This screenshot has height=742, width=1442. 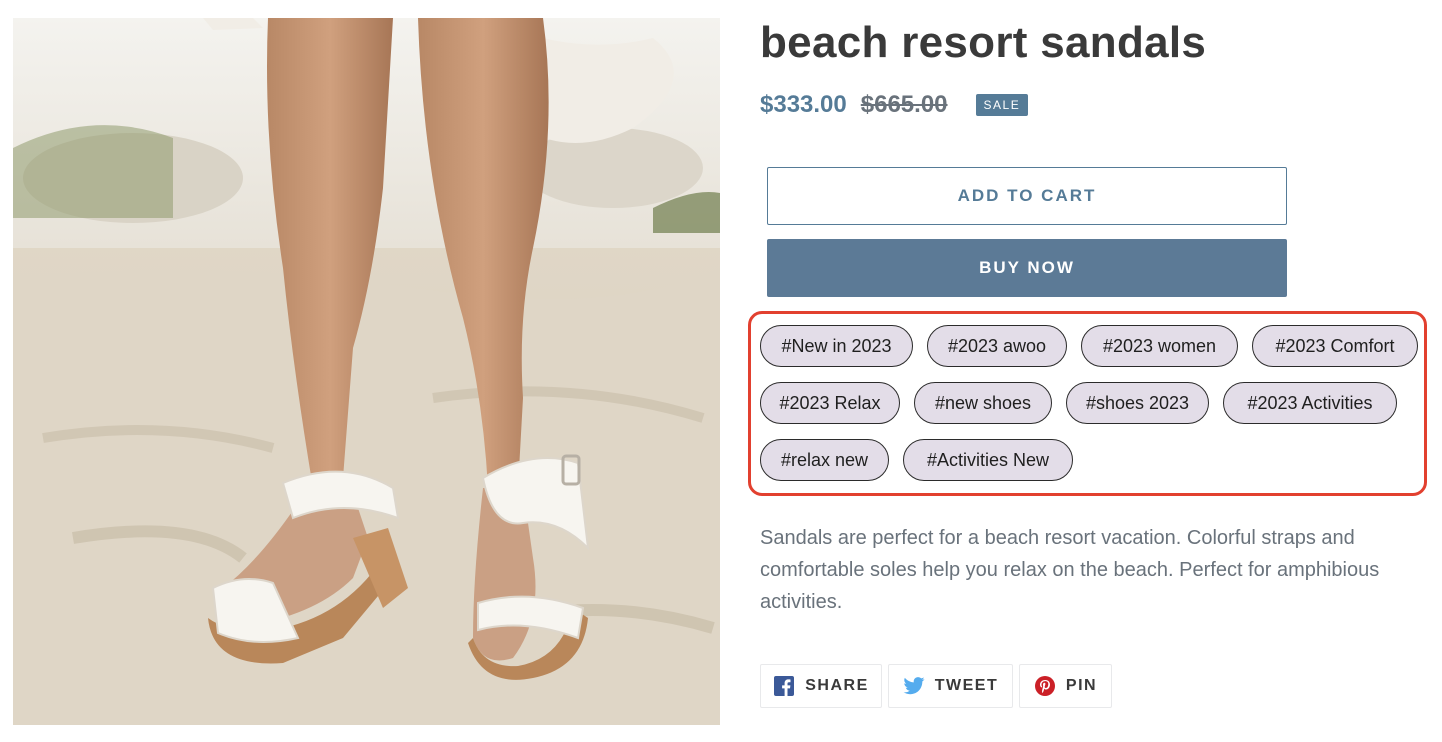 I want to click on twitter-icon, so click(x=914, y=686).